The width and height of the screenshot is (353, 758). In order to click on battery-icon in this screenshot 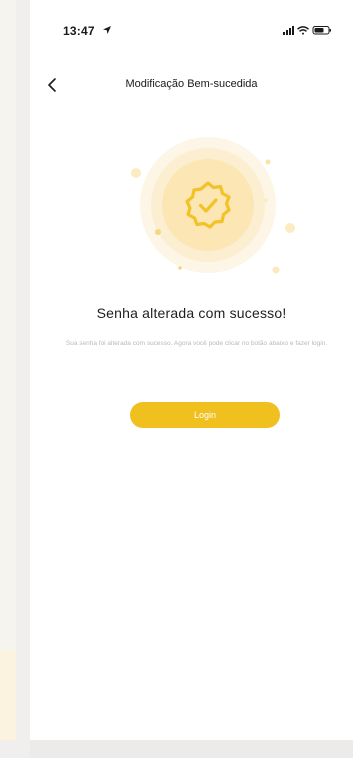, I will do `click(321, 30)`.